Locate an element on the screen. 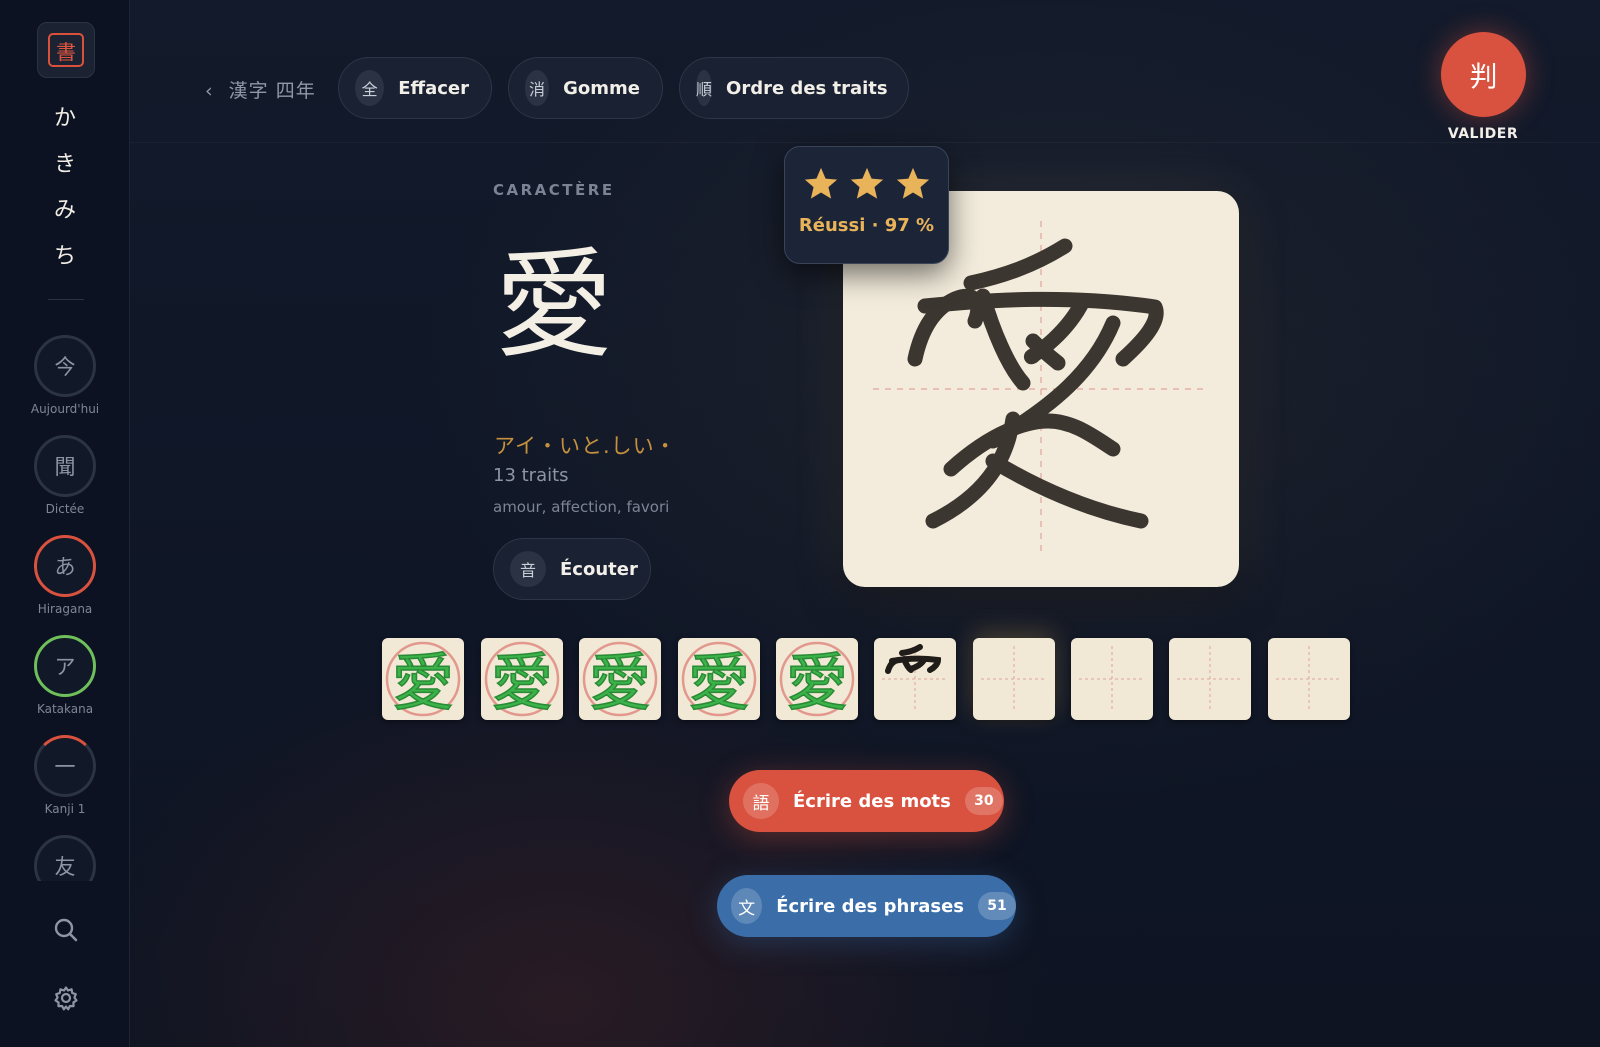  write-words-label: Écrire des mots is located at coordinates (872, 801).